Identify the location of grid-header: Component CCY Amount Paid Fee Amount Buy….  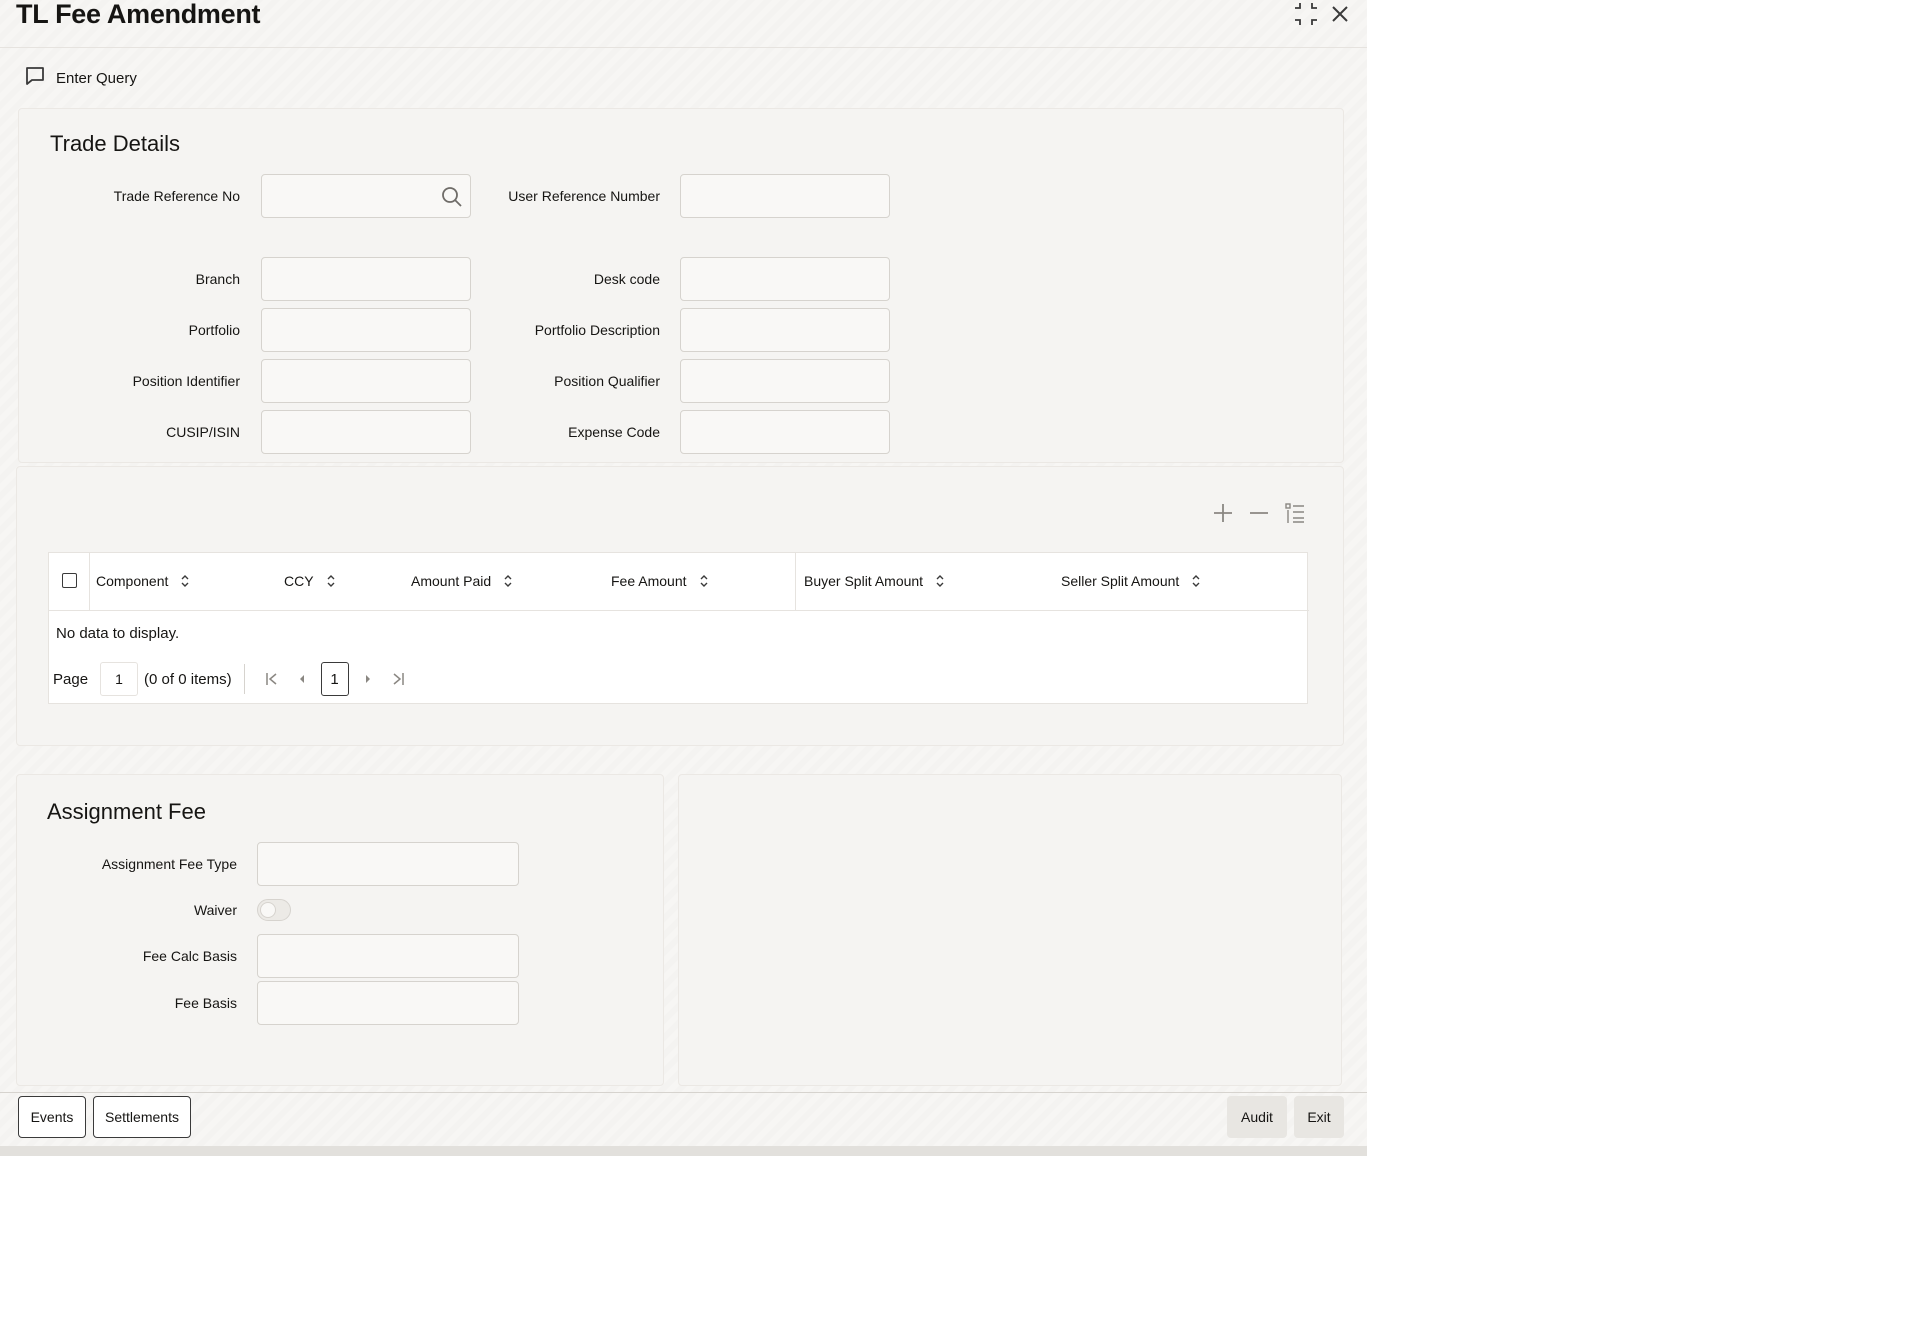
(679, 582).